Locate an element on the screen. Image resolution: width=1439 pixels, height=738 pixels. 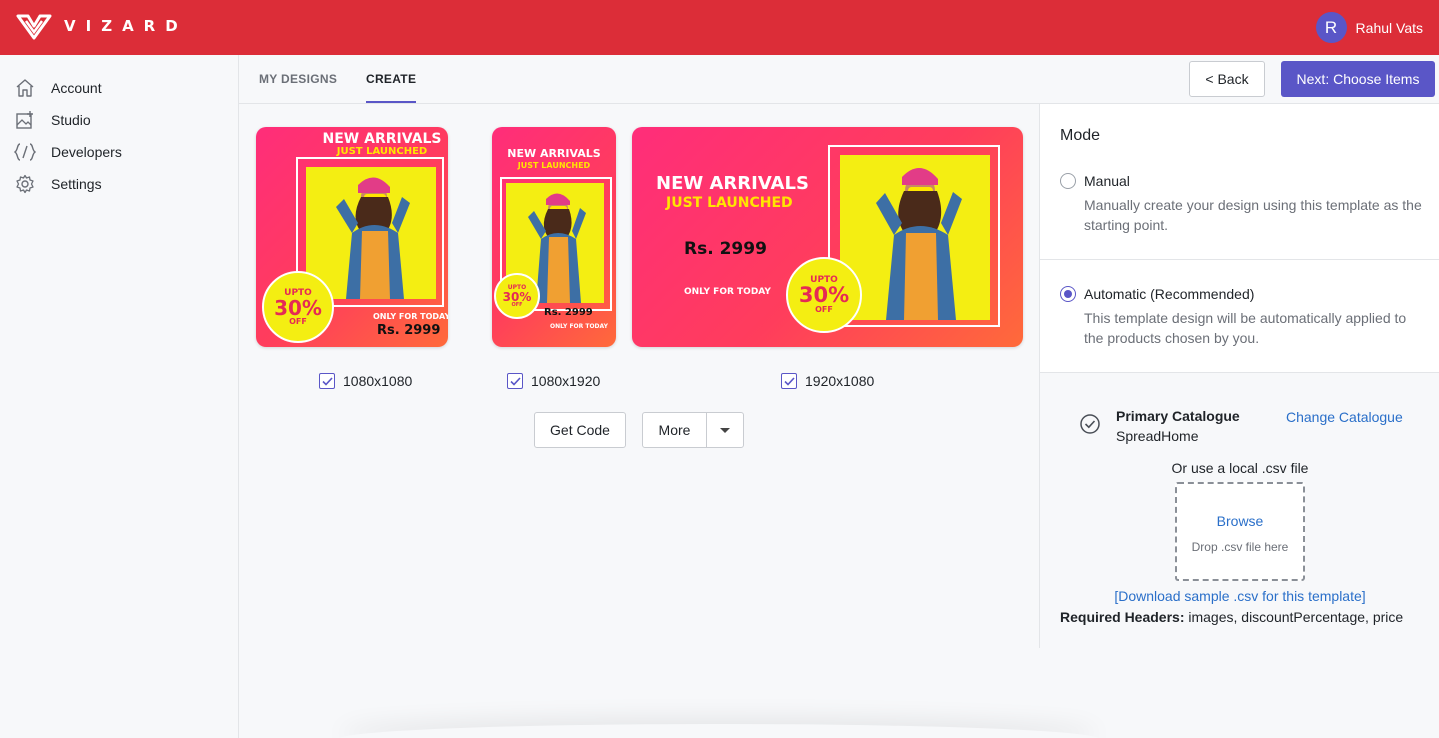
csv-dropzone: Browse Drop .csv file here is located at coordinates (1240, 531).